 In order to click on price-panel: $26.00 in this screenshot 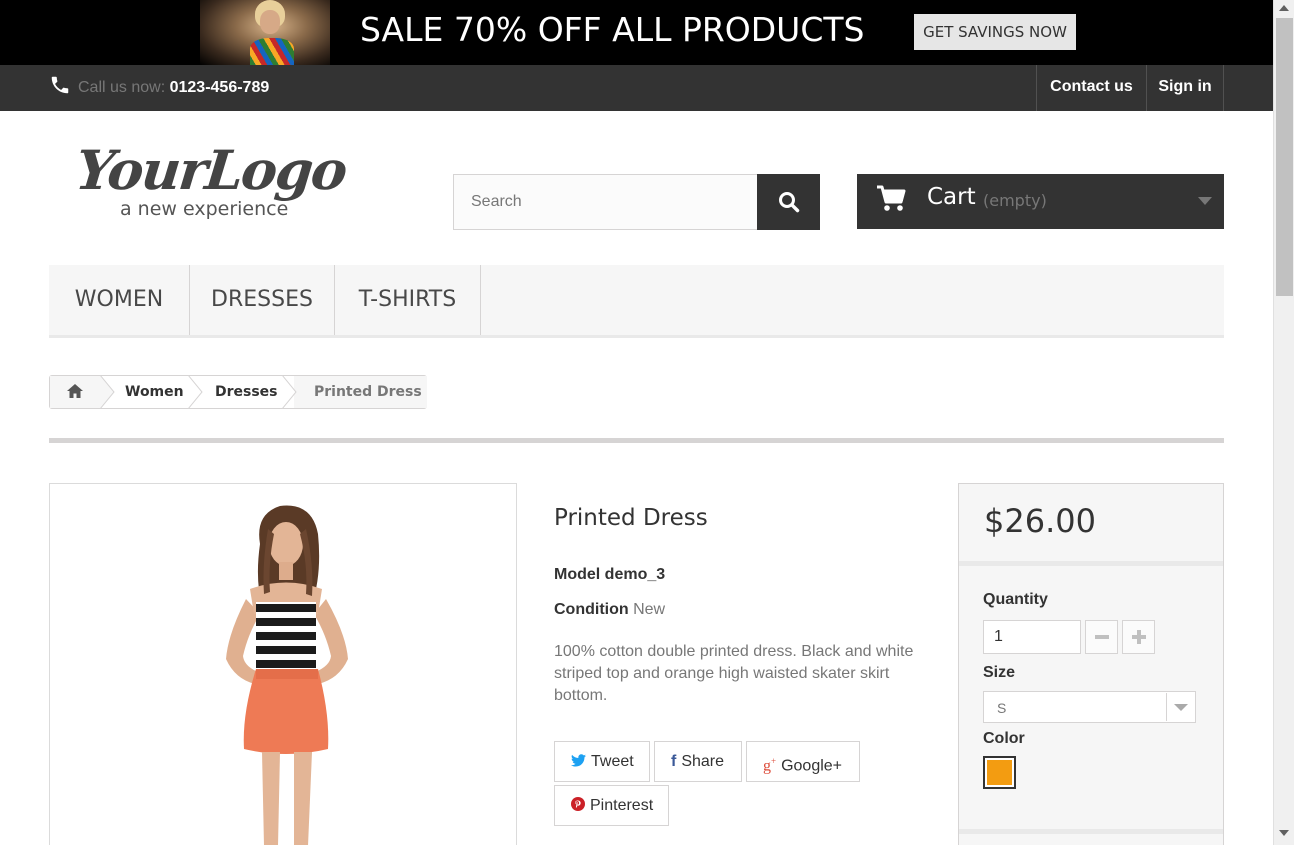, I will do `click(1091, 525)`.